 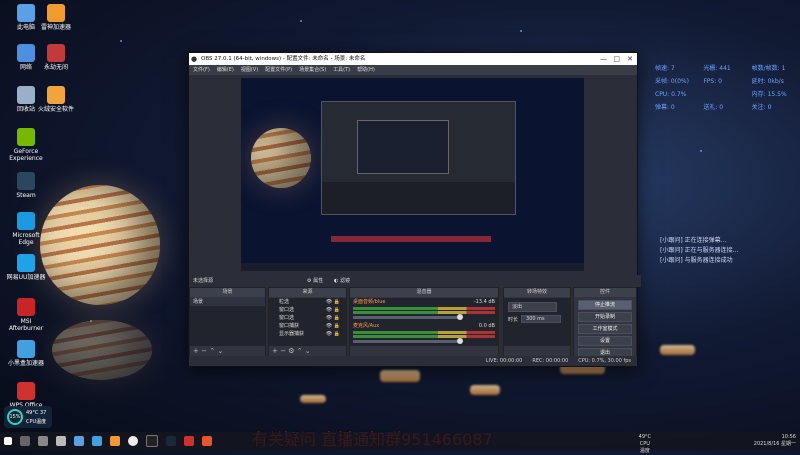 I want to click on obs-logo-icon: ●, so click(x=194, y=59).